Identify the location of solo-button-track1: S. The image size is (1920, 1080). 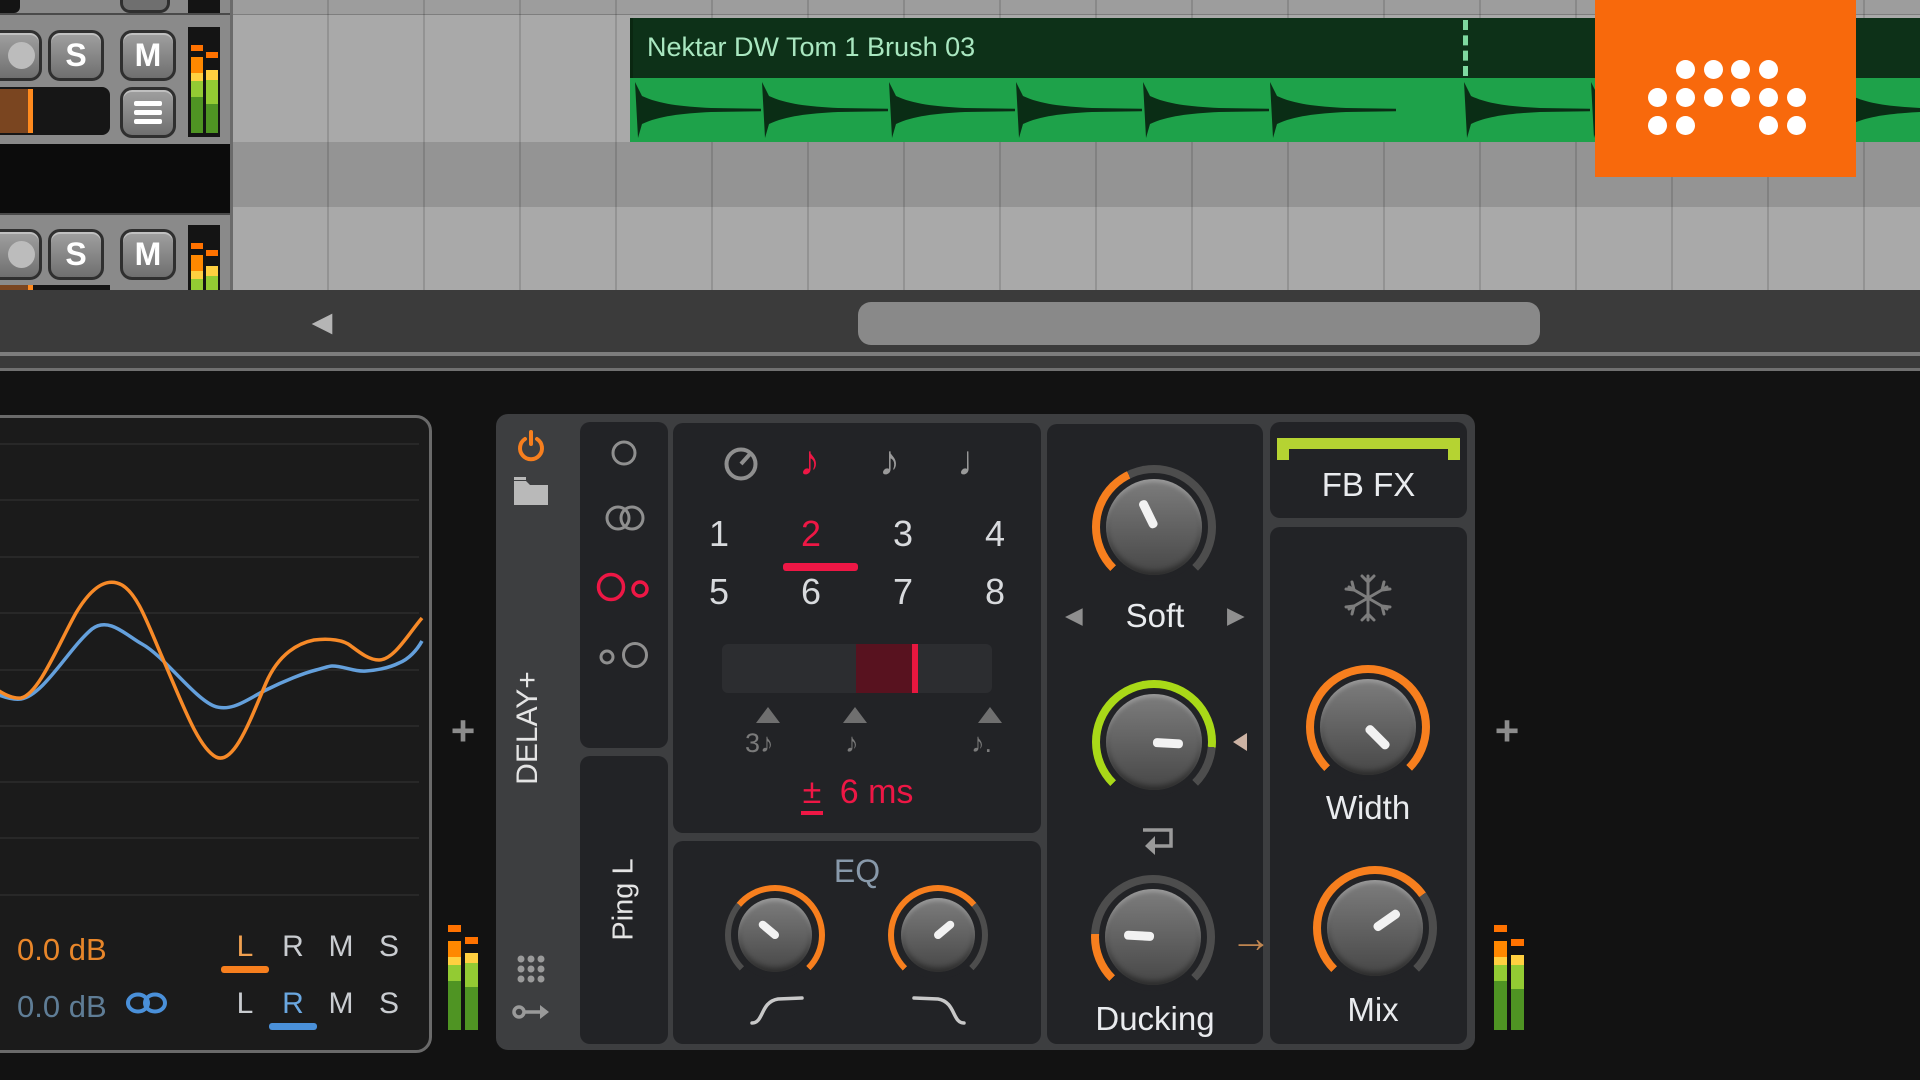
(76, 55).